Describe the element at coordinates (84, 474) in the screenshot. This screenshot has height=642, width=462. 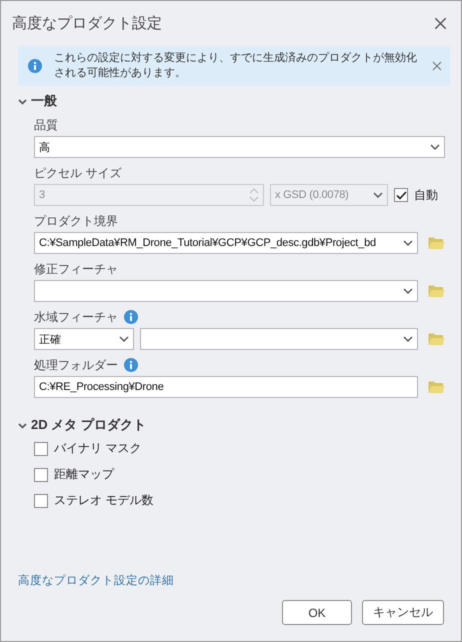
I see `checkbox-label: 距離マップ` at that location.